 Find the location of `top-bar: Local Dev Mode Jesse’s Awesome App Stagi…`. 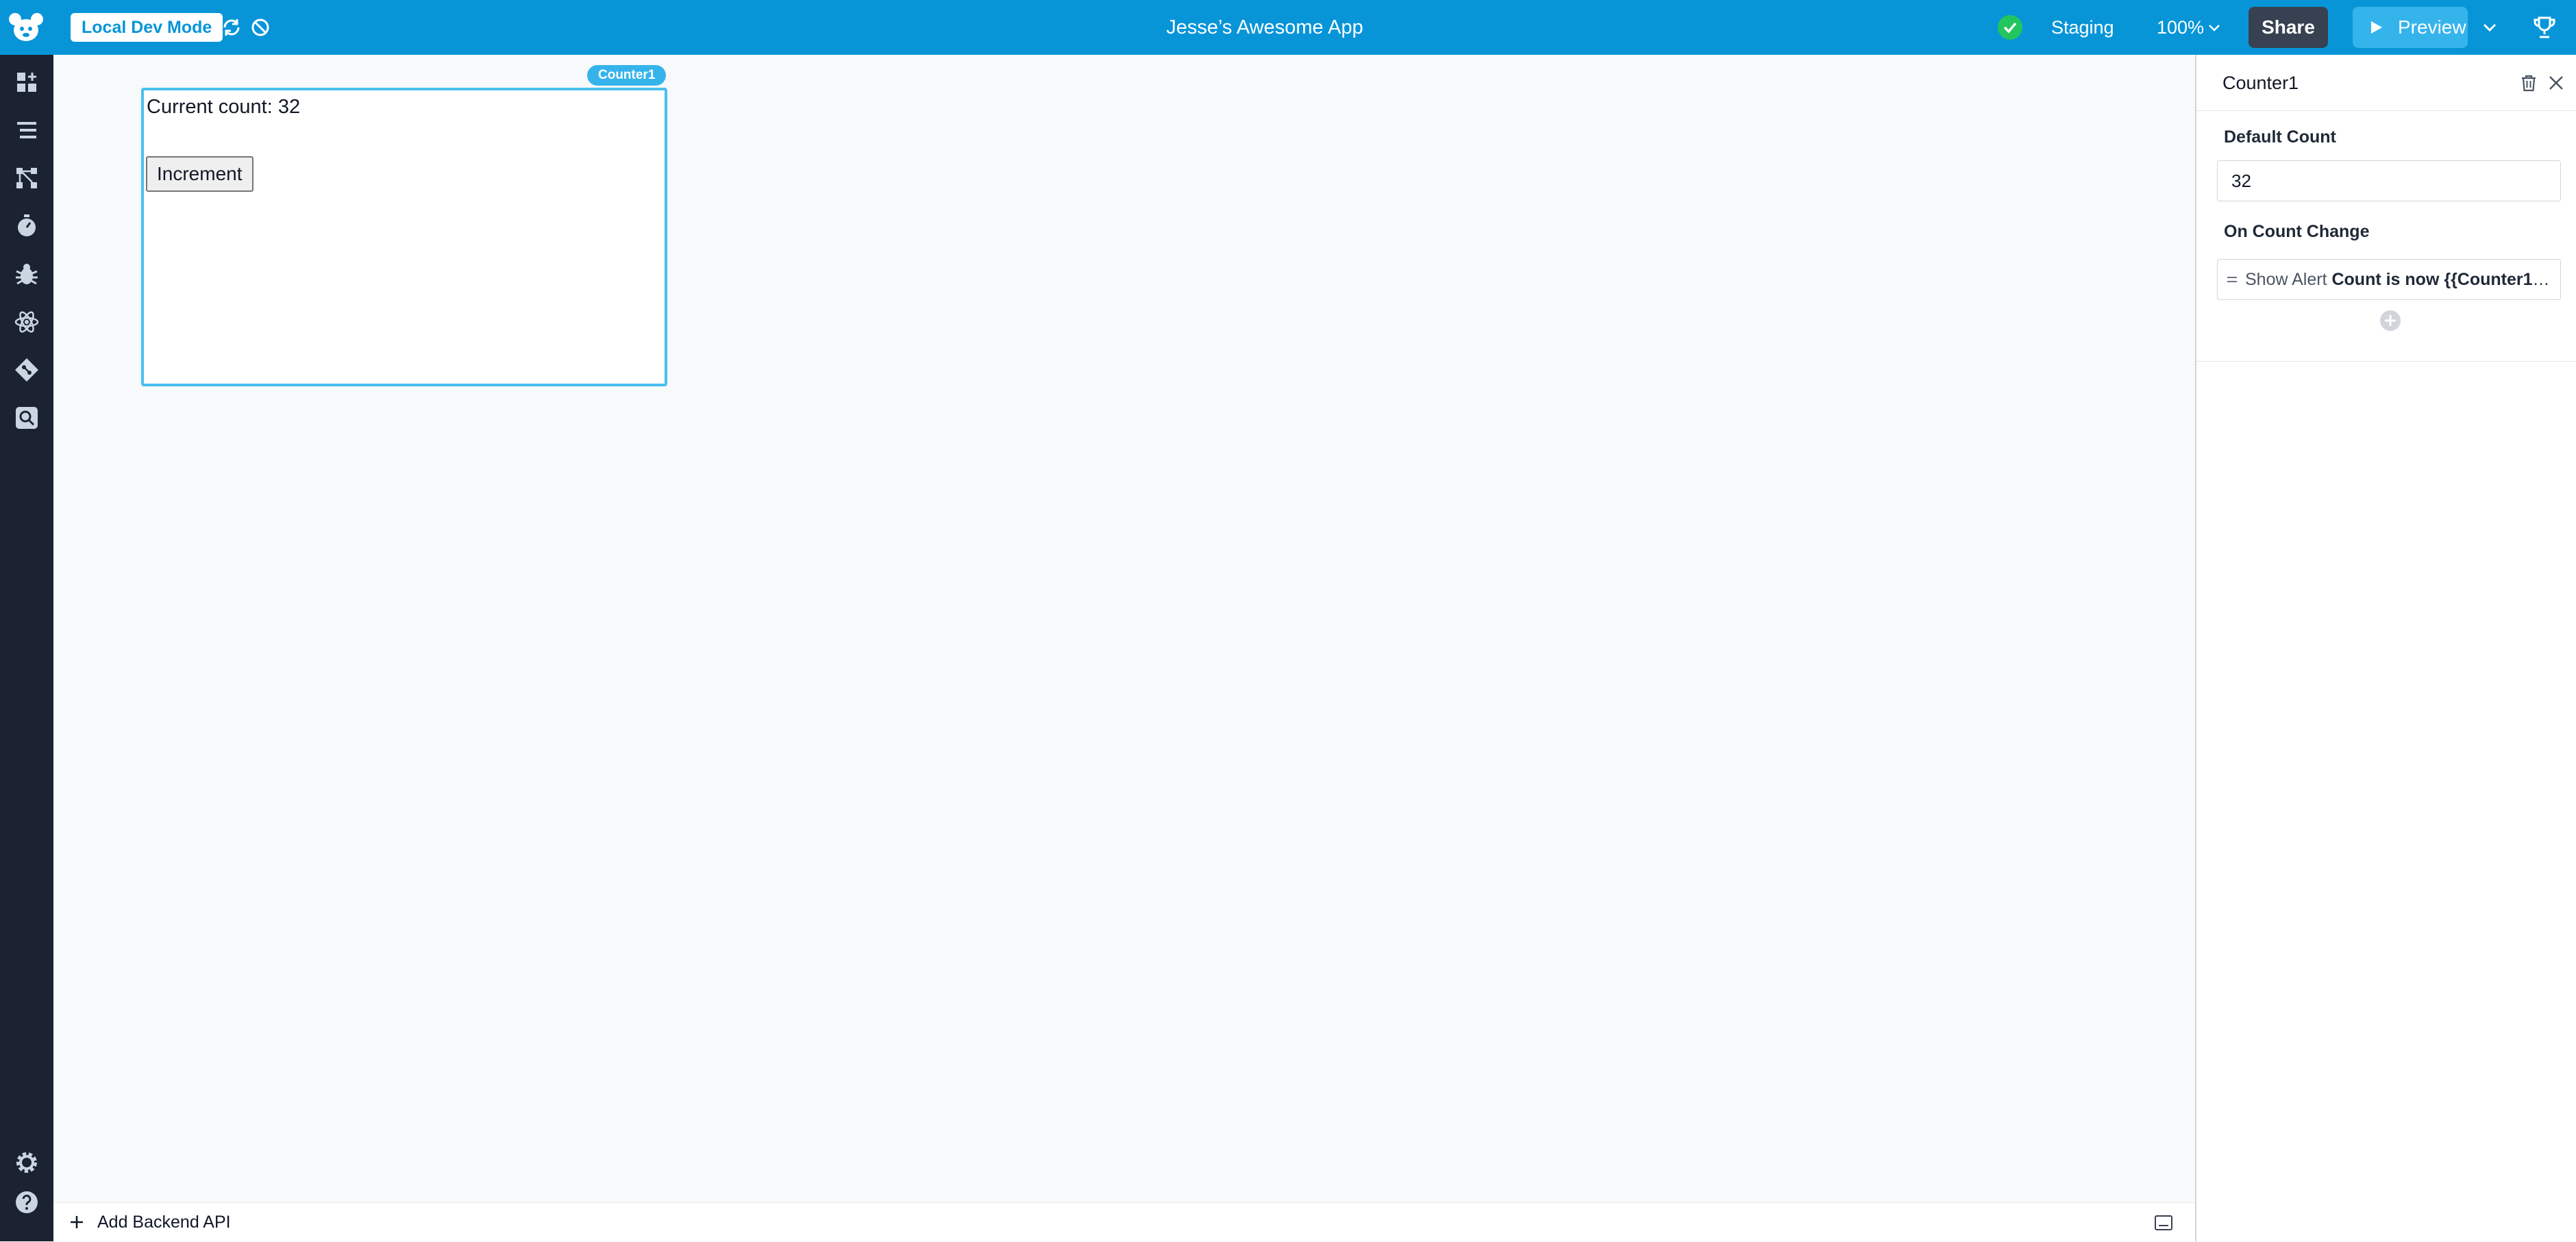

top-bar: Local Dev Mode Jesse’s Awesome App Stagi… is located at coordinates (1288, 27).